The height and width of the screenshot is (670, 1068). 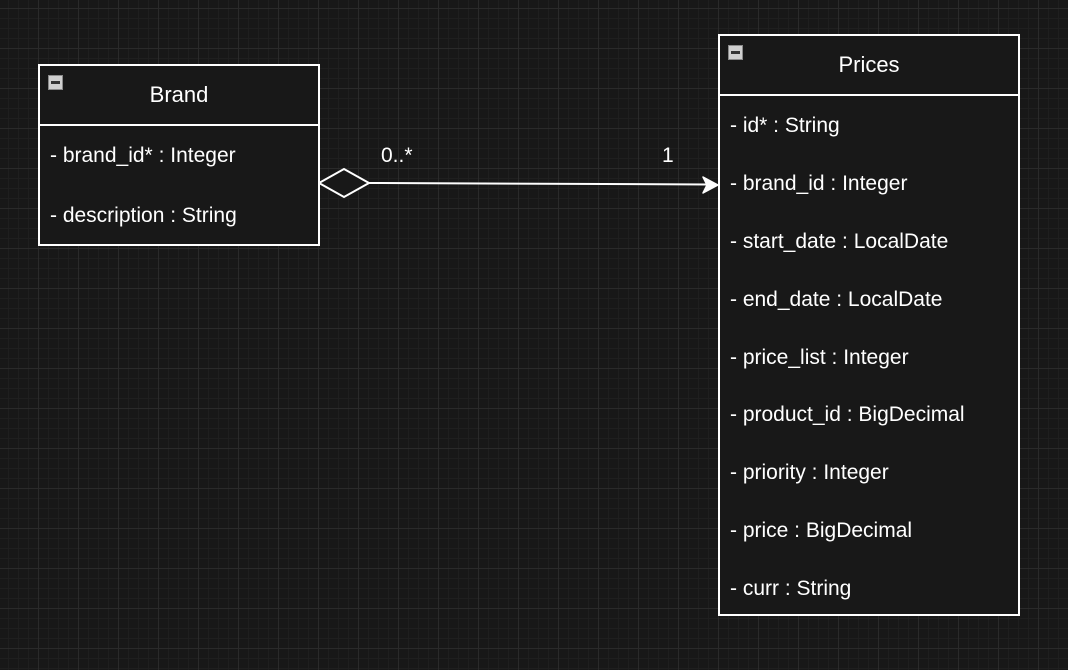 What do you see at coordinates (869, 376) in the screenshot?
I see `attribute: - price_list : Integer` at bounding box center [869, 376].